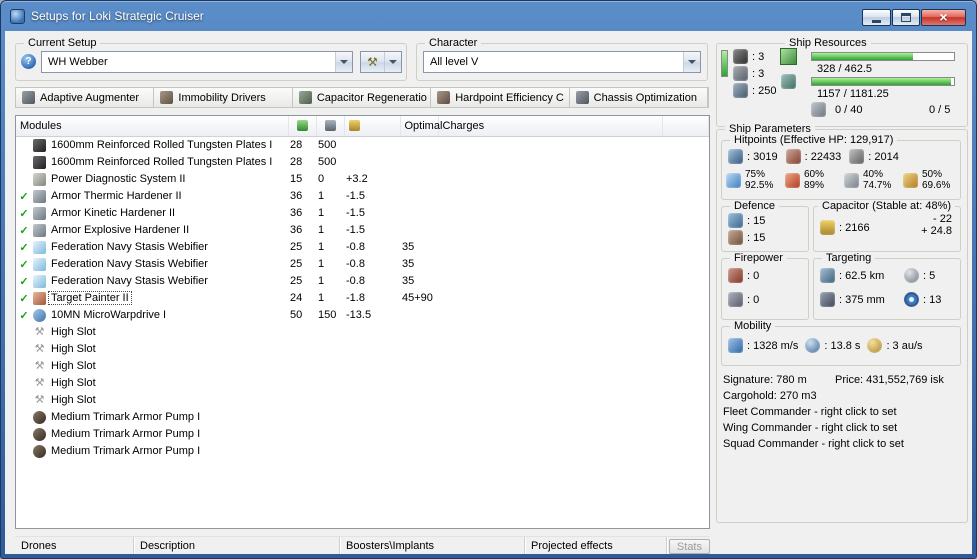  I want to click on fleet-commander-text: Fleet Commander - right click to set, so click(842, 414).